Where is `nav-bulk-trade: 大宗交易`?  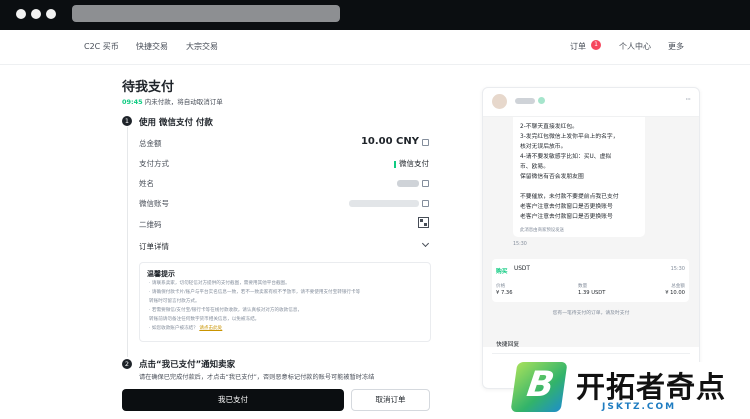 nav-bulk-trade: 大宗交易 is located at coordinates (202, 46).